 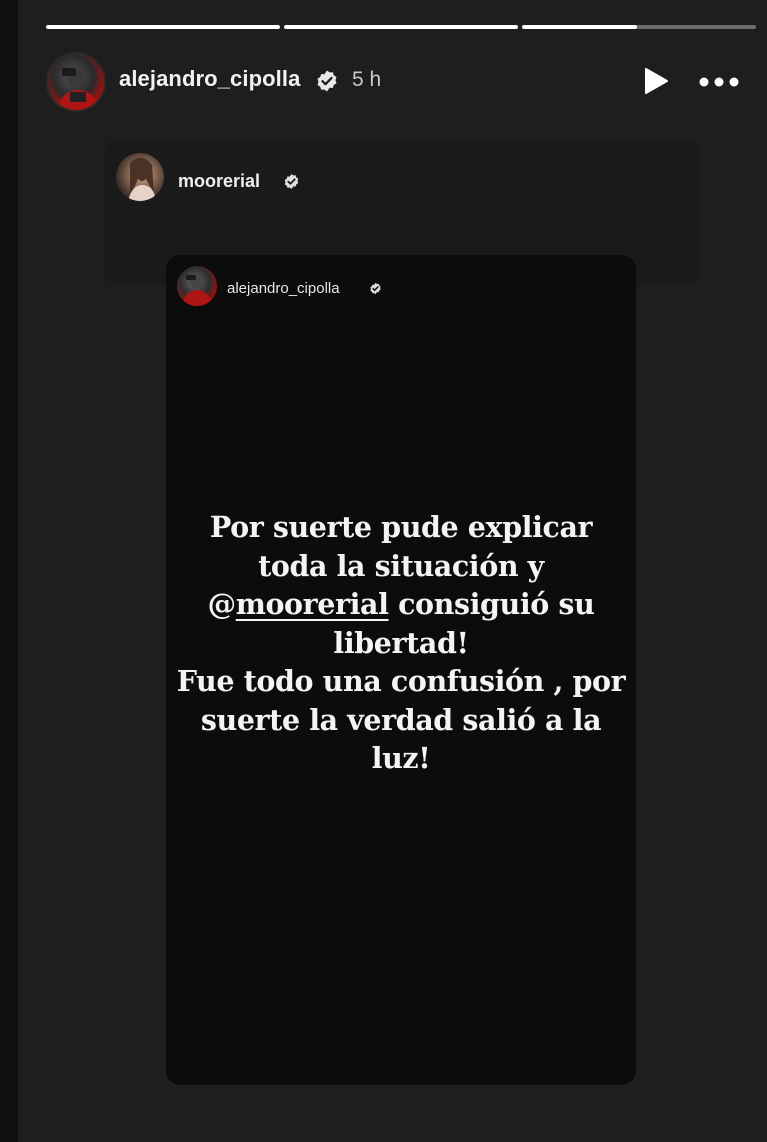 I want to click on caption-line: libertad!, so click(x=401, y=642).